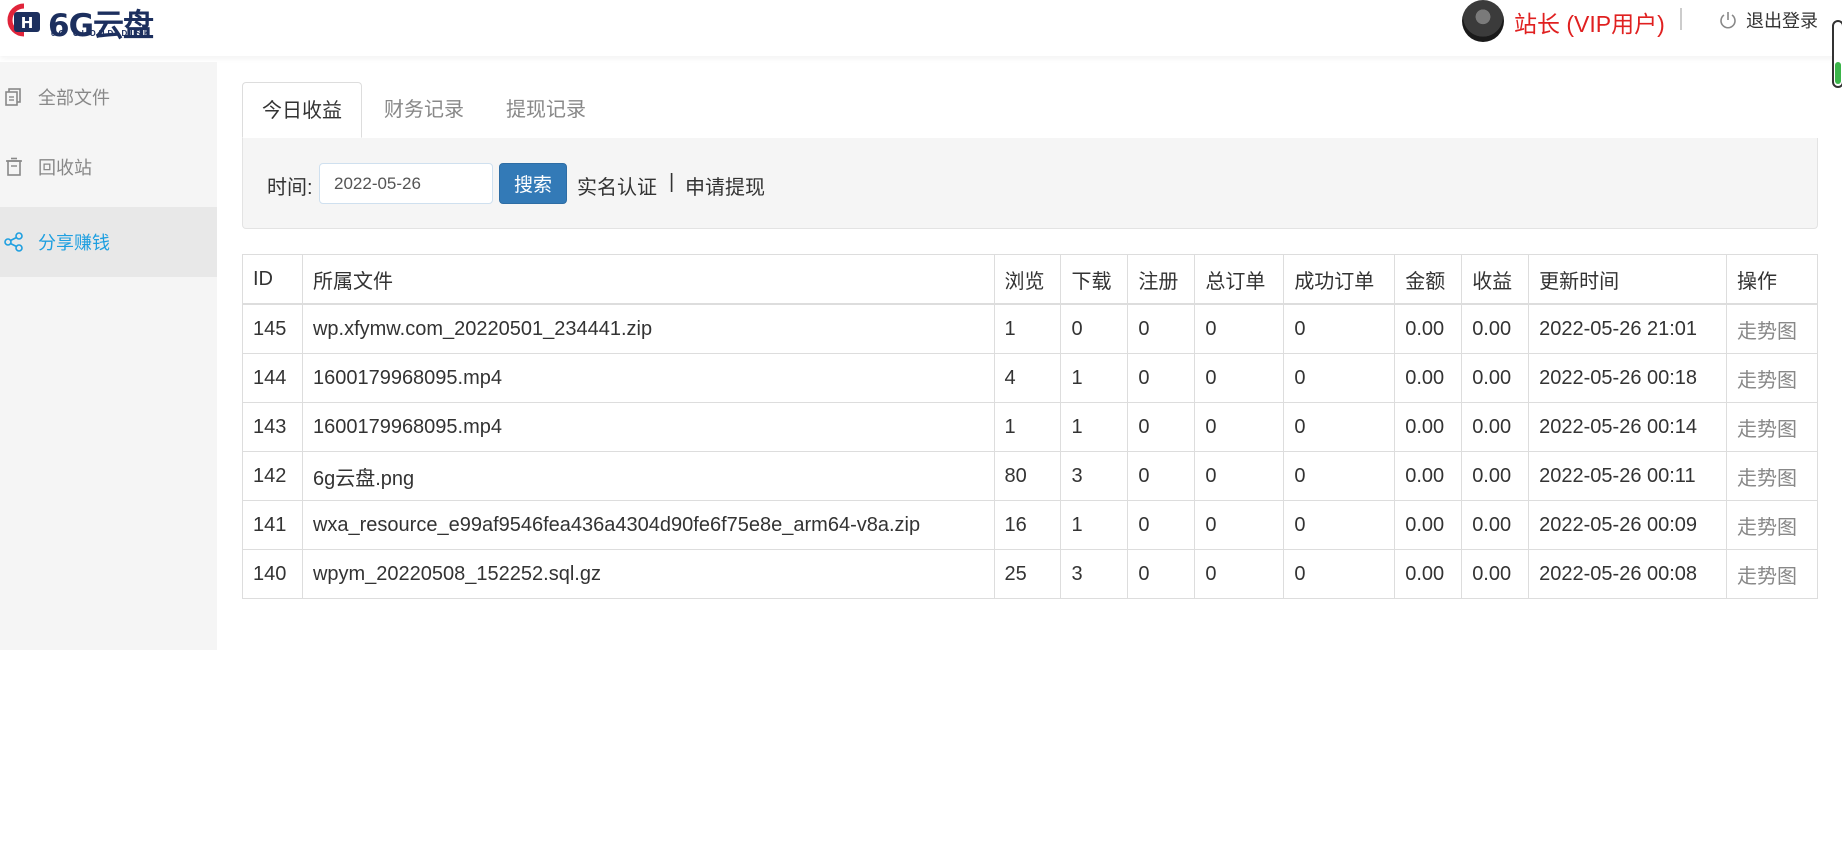  What do you see at coordinates (725, 185) in the screenshot?
I see `apply-withdraw-link: 申请提现` at bounding box center [725, 185].